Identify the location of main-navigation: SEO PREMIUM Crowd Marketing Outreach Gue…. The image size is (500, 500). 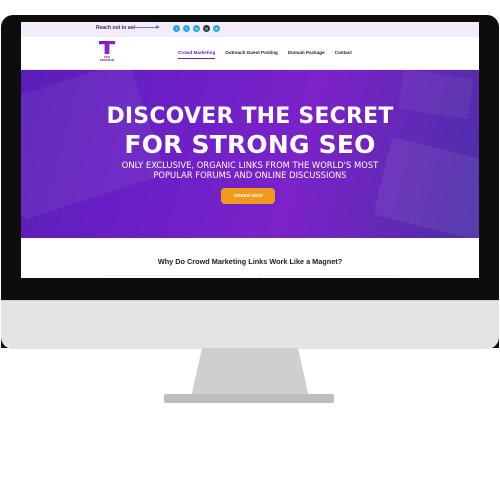
(250, 53).